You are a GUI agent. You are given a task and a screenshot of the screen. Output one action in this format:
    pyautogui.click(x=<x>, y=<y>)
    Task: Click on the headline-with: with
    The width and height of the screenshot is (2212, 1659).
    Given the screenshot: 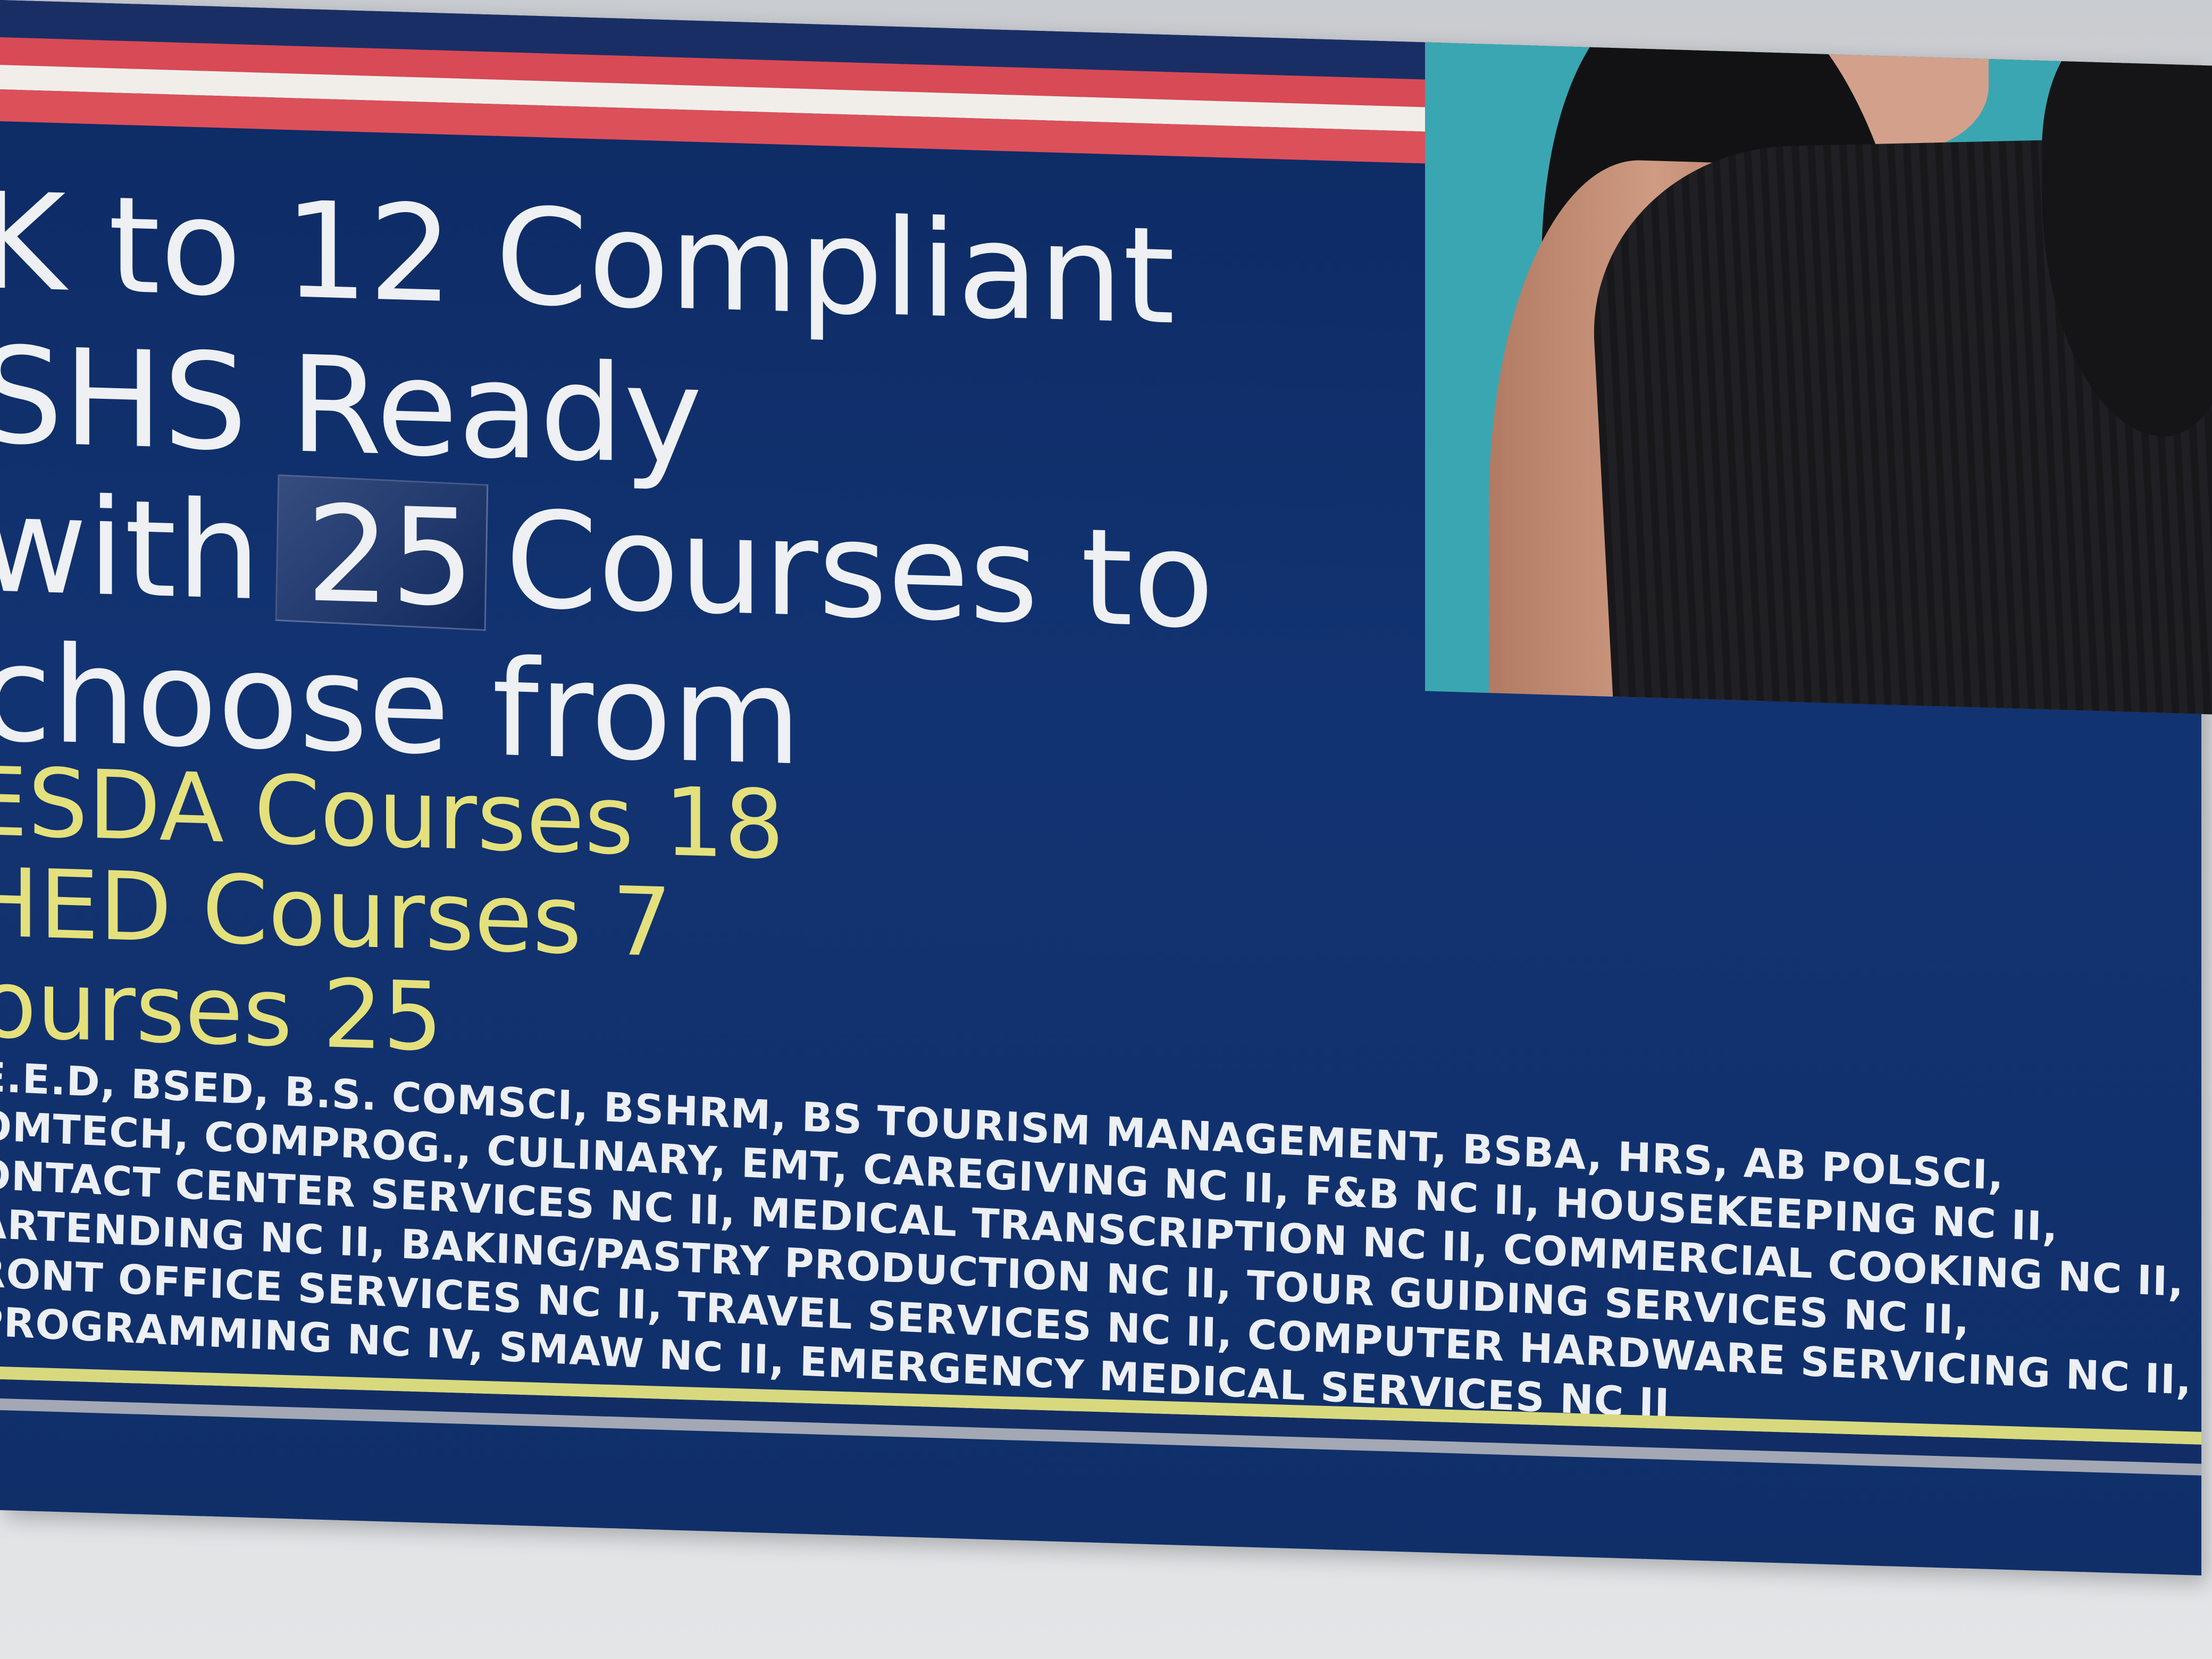 What is the action you would take?
    pyautogui.click(x=130, y=548)
    